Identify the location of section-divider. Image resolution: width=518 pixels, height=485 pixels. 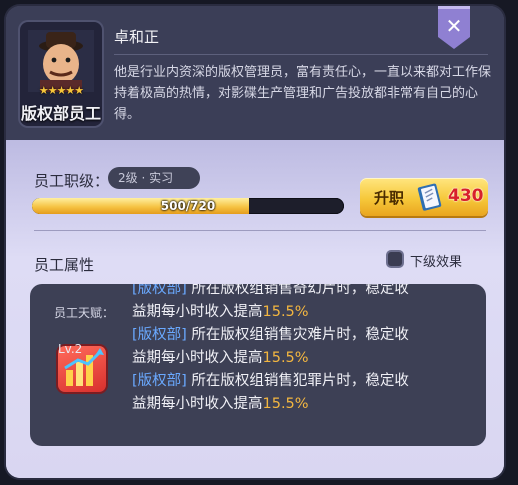
(260, 230).